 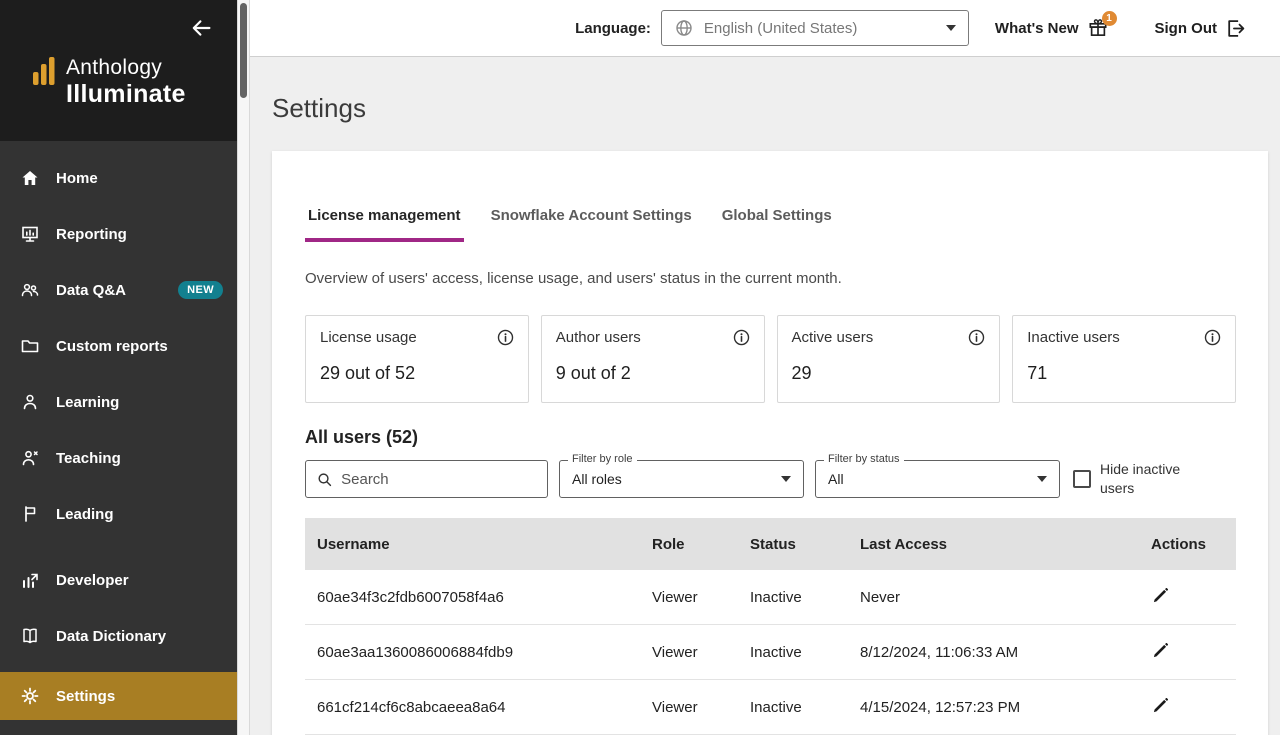 What do you see at coordinates (384, 224) in the screenshot?
I see `tab-license-management: License management` at bounding box center [384, 224].